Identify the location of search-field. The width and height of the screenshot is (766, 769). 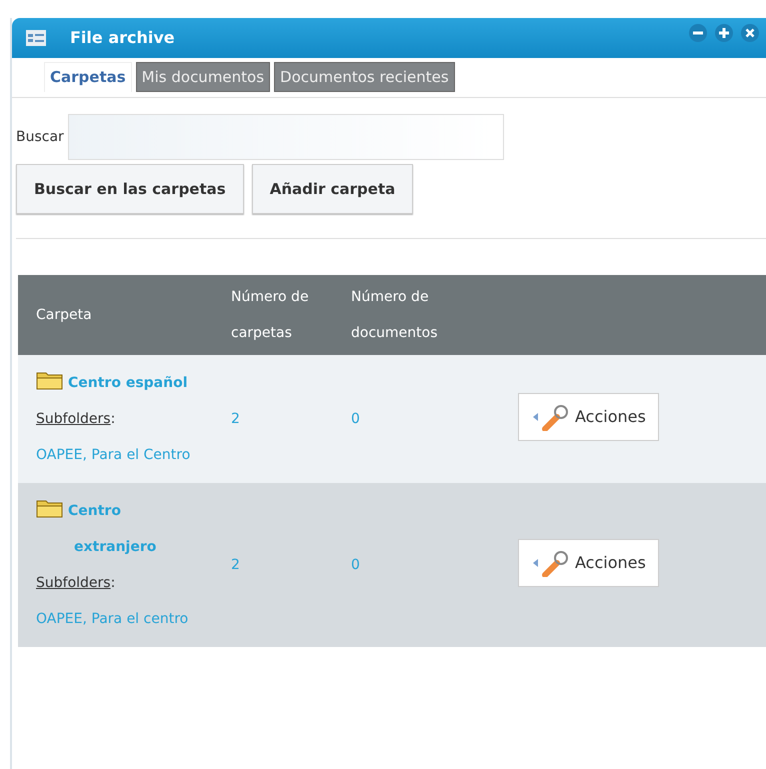
(286, 137).